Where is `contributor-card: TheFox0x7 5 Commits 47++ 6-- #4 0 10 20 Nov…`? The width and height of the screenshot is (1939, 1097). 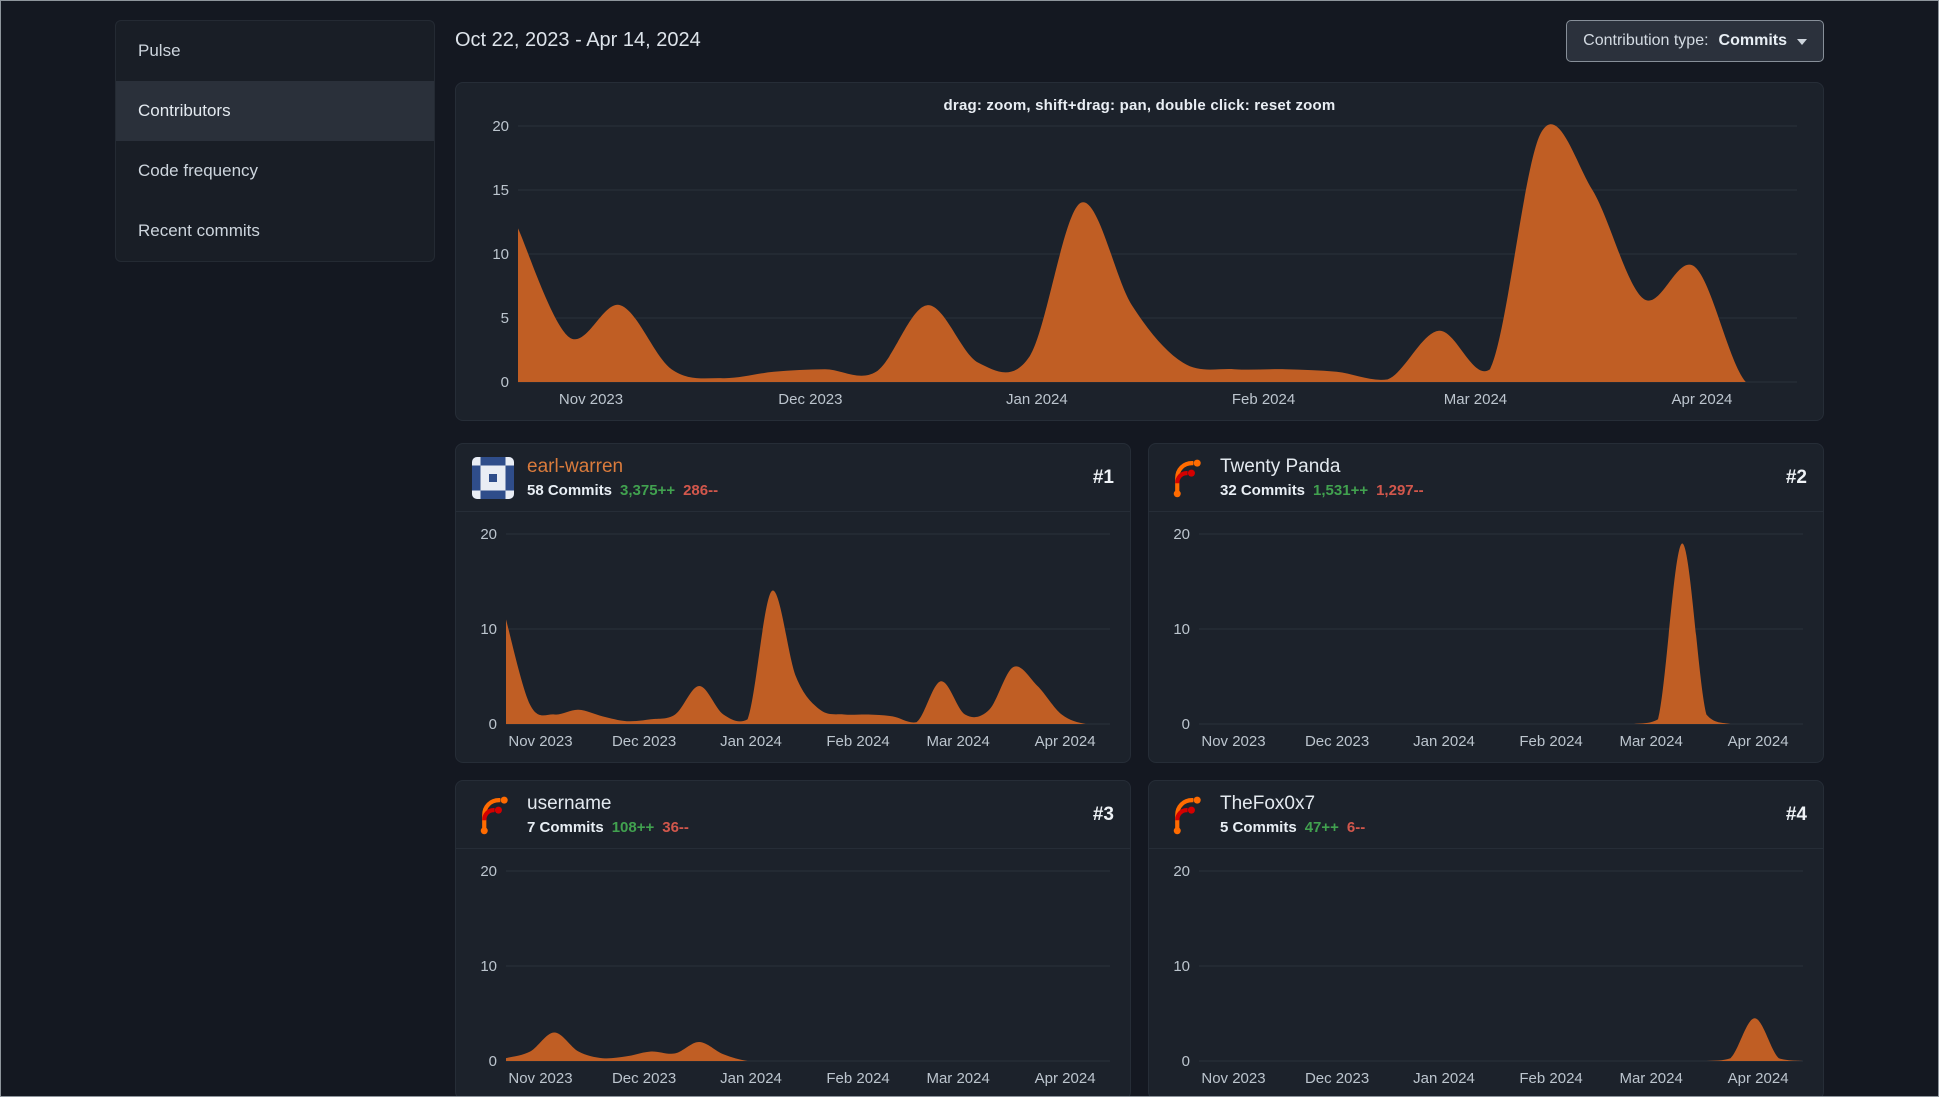 contributor-card: TheFox0x7 5 Commits 47++ 6-- #4 0 10 20 Nov… is located at coordinates (1486, 938).